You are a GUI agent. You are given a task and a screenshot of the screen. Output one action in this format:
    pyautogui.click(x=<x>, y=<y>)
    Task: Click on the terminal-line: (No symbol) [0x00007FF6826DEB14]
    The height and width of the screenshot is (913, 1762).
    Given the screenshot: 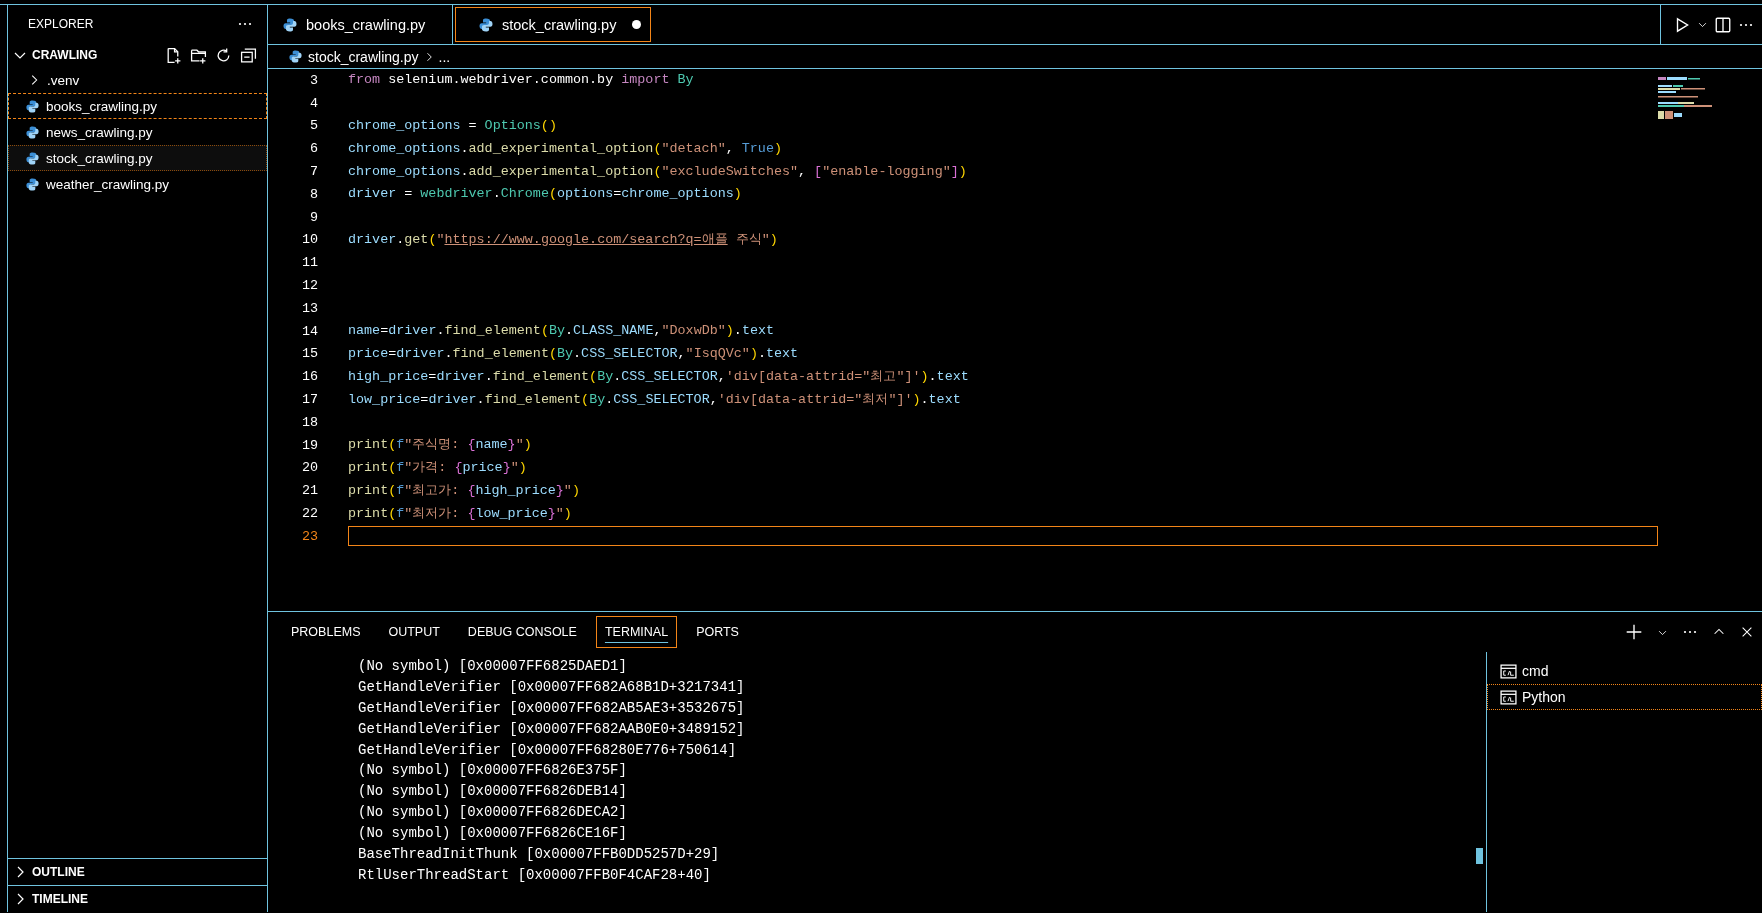 What is the action you would take?
    pyautogui.click(x=492, y=792)
    